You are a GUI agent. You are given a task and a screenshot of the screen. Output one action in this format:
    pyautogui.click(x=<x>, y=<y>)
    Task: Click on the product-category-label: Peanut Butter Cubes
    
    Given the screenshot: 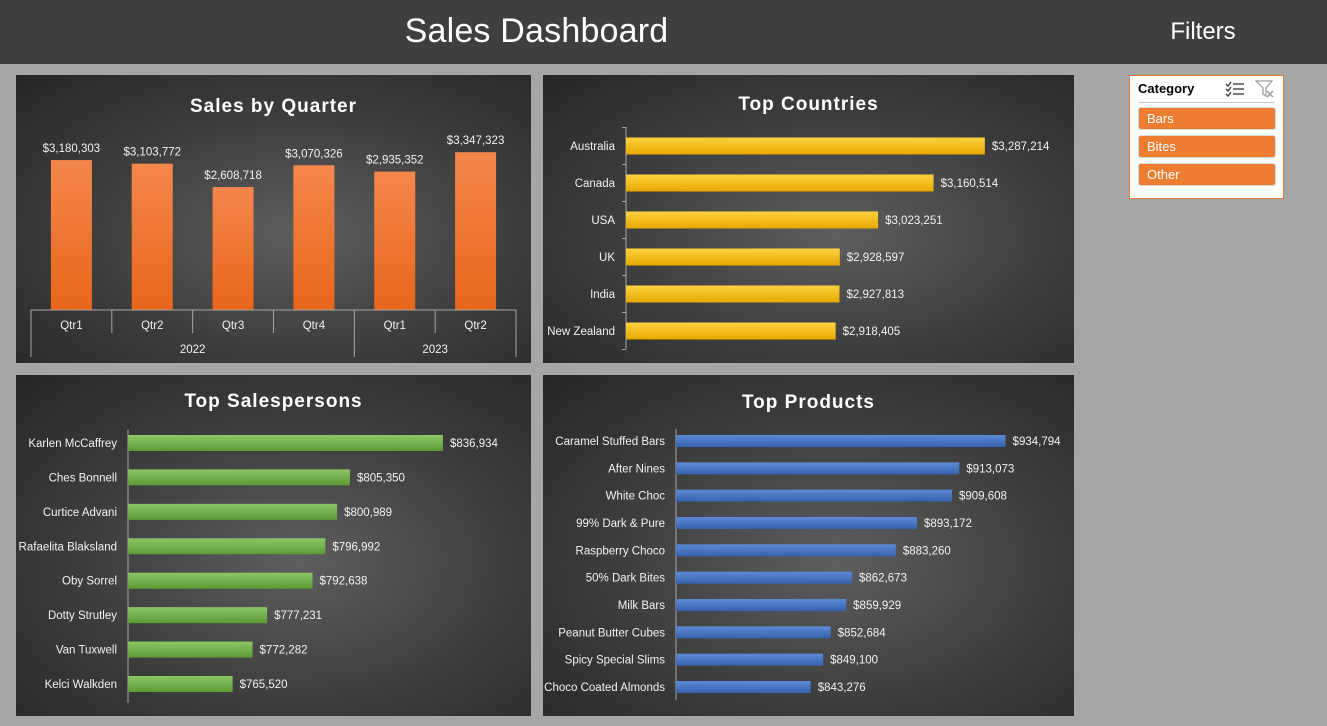 What is the action you would take?
    pyautogui.click(x=611, y=633)
    